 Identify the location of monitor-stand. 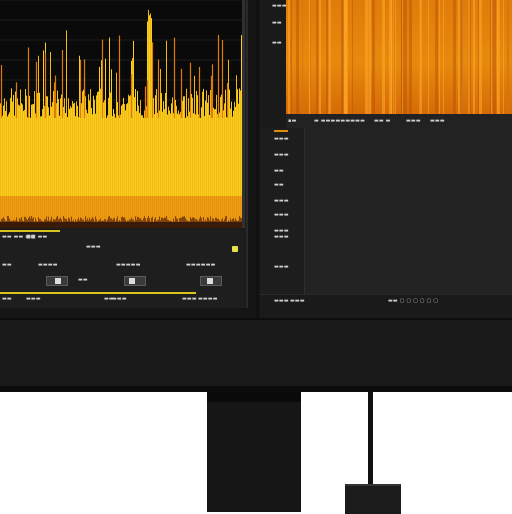
(254, 452).